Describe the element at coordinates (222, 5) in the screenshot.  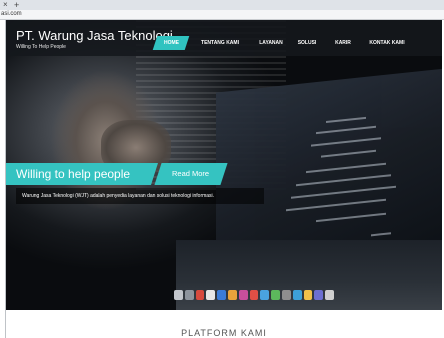
I see `browser-tab-bar: × +` at that location.